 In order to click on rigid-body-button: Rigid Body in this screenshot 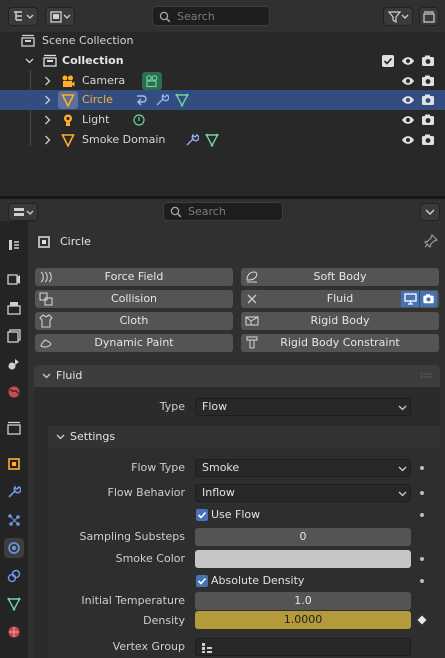, I will do `click(340, 321)`.